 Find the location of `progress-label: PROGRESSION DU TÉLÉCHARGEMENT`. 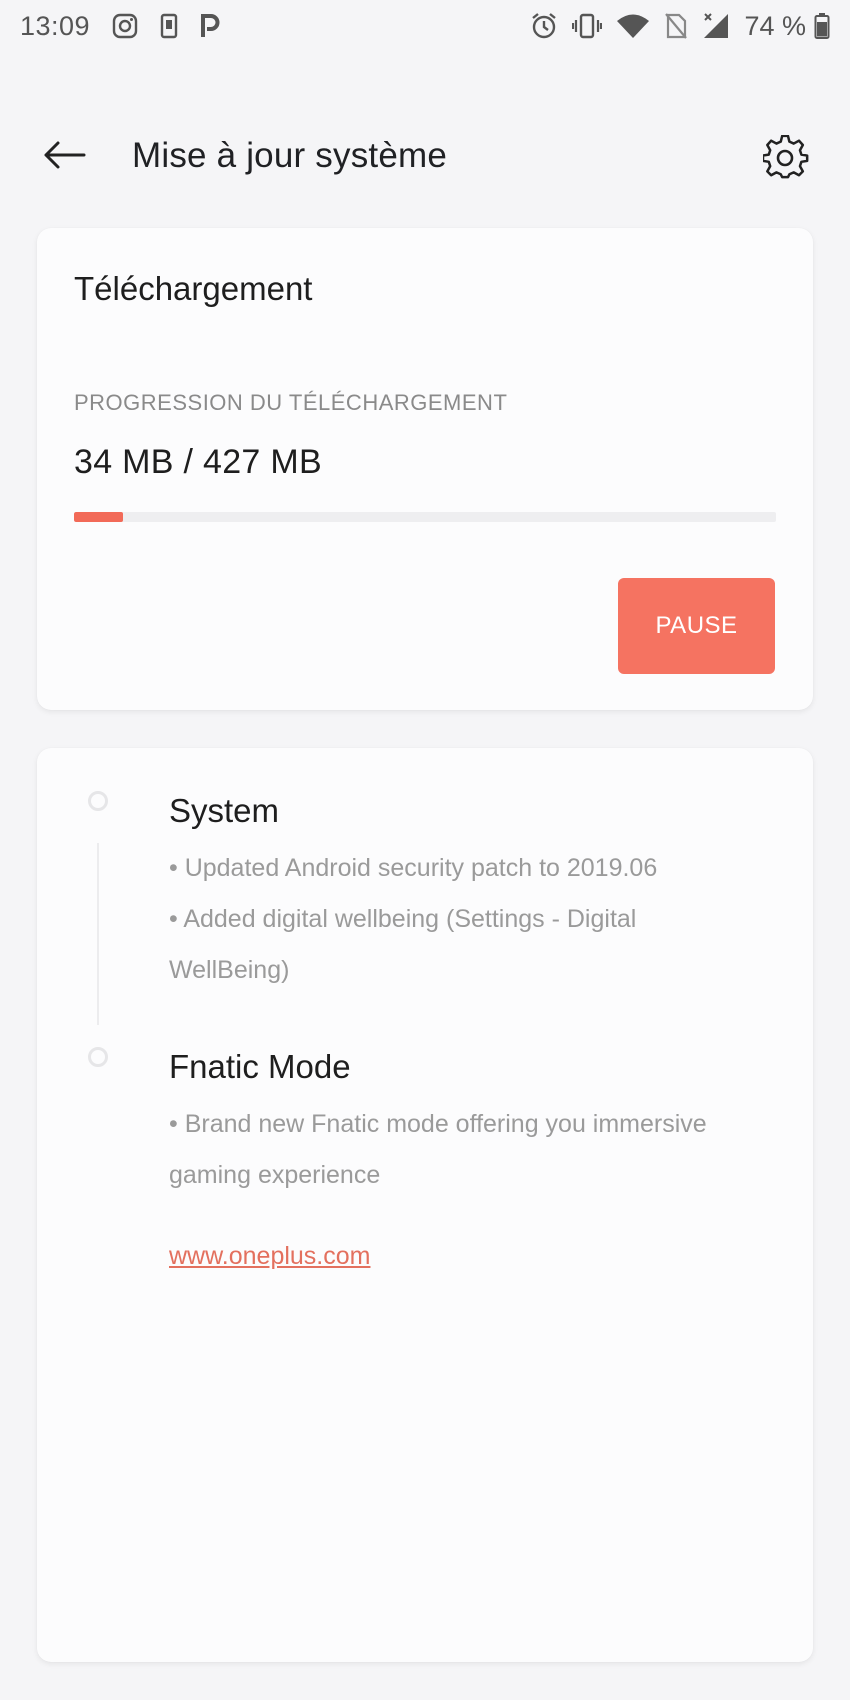

progress-label: PROGRESSION DU TÉLÉCHARGEMENT is located at coordinates (291, 402).